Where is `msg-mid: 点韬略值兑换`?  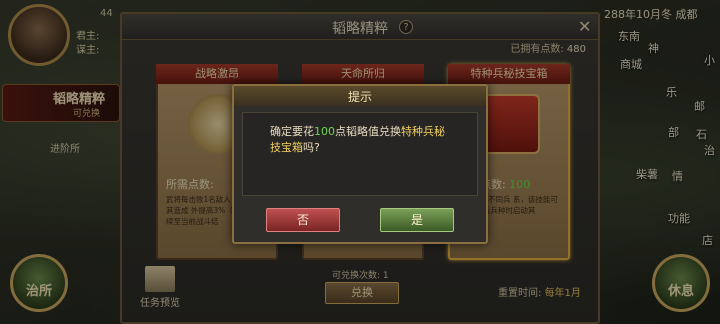
msg-mid: 点韬略值兑换 is located at coordinates (368, 131).